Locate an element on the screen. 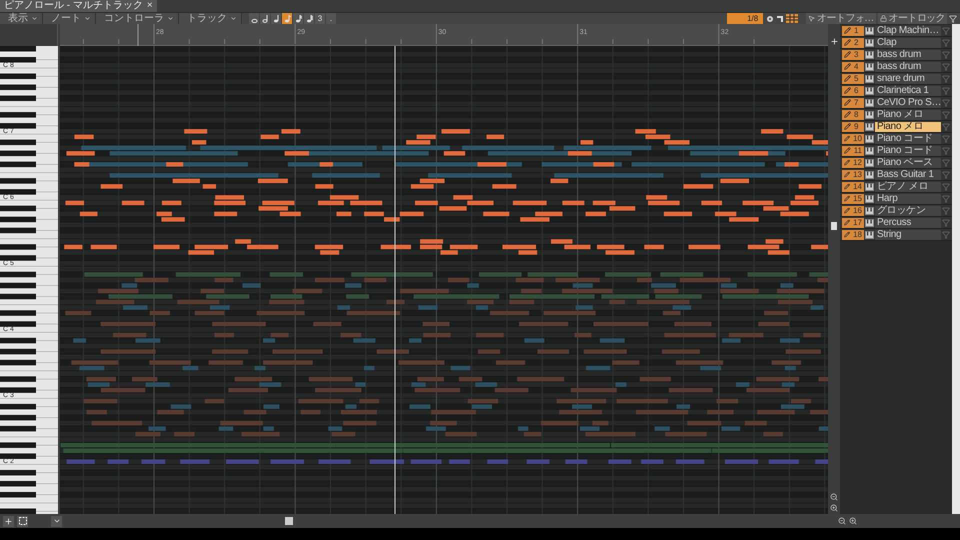  track-edit-button: 12 is located at coordinates (853, 163).